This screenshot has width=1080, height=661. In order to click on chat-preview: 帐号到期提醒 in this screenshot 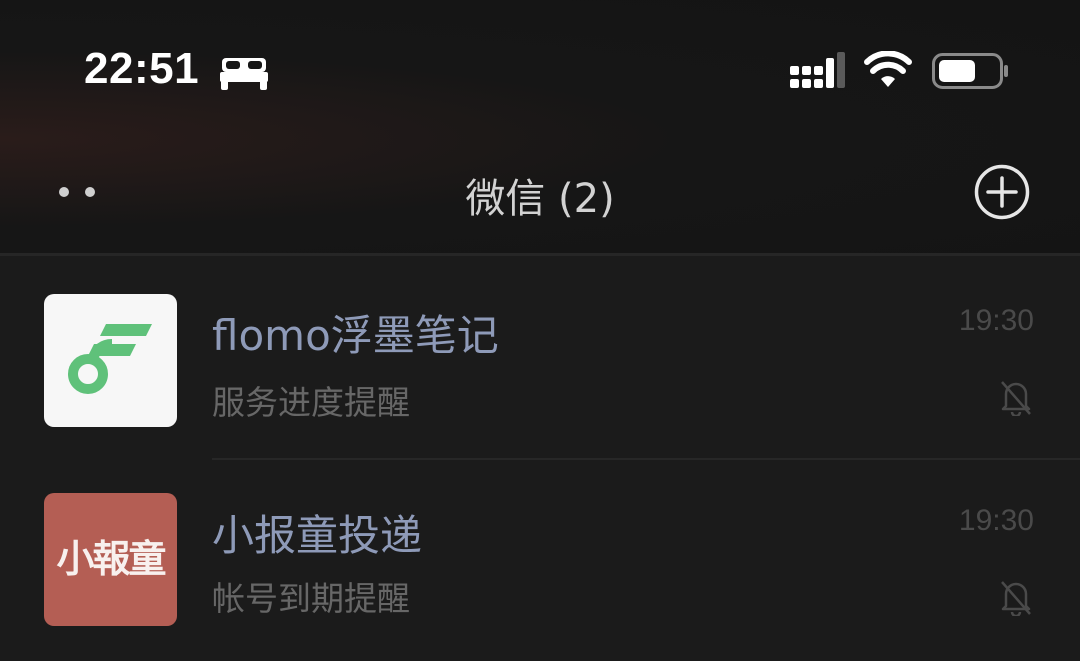, I will do `click(311, 598)`.